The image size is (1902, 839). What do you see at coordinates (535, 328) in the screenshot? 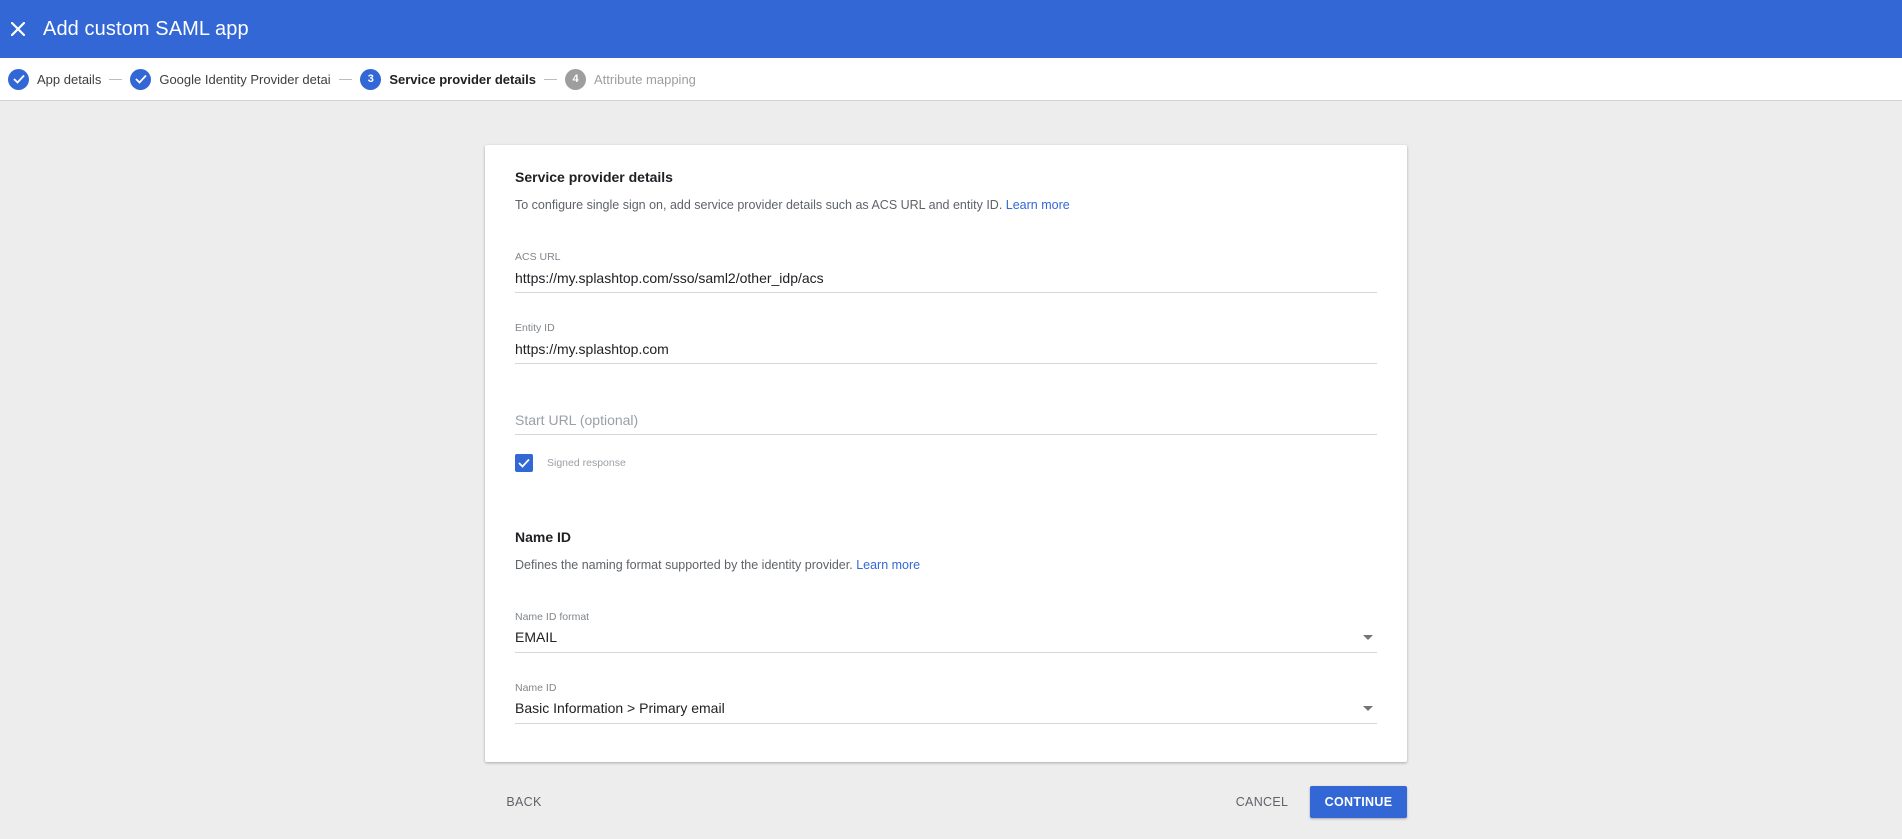
I see `entity-id-label: Entity ID` at bounding box center [535, 328].